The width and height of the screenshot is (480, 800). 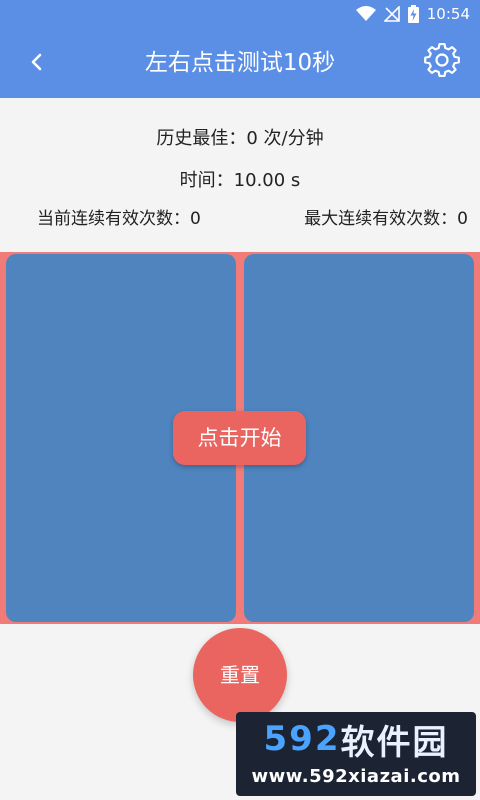 I want to click on no-signal-icon, so click(x=391, y=14).